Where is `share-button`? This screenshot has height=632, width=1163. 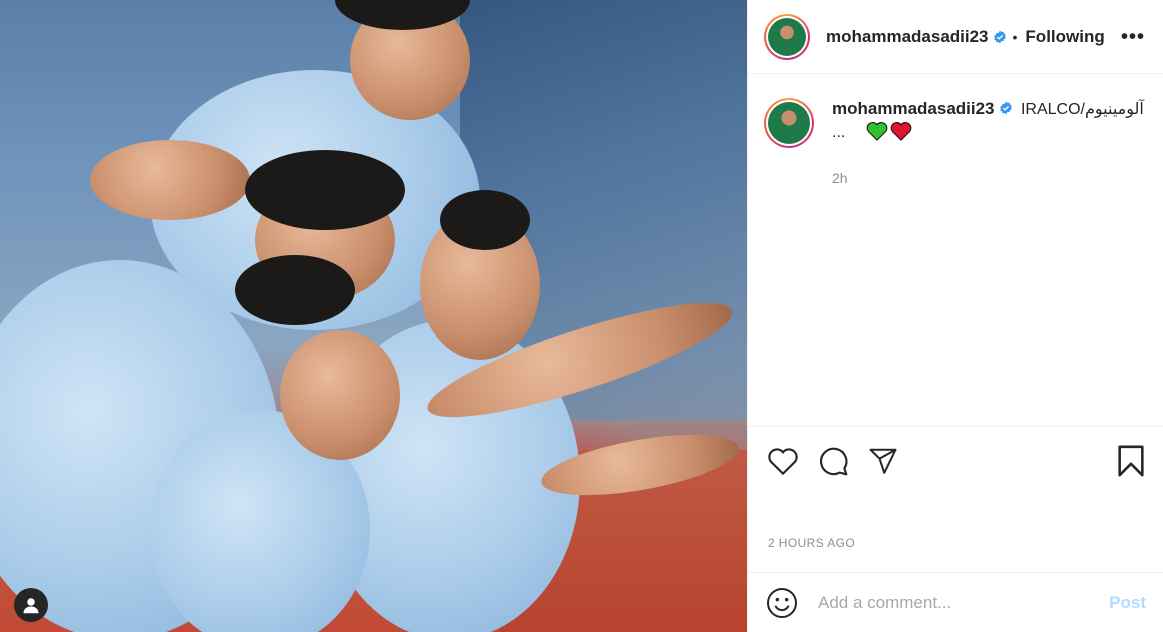 share-button is located at coordinates (883, 461).